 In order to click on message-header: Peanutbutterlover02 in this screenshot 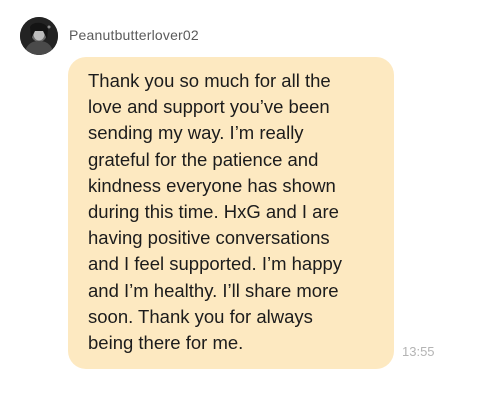, I will do `click(109, 36)`.